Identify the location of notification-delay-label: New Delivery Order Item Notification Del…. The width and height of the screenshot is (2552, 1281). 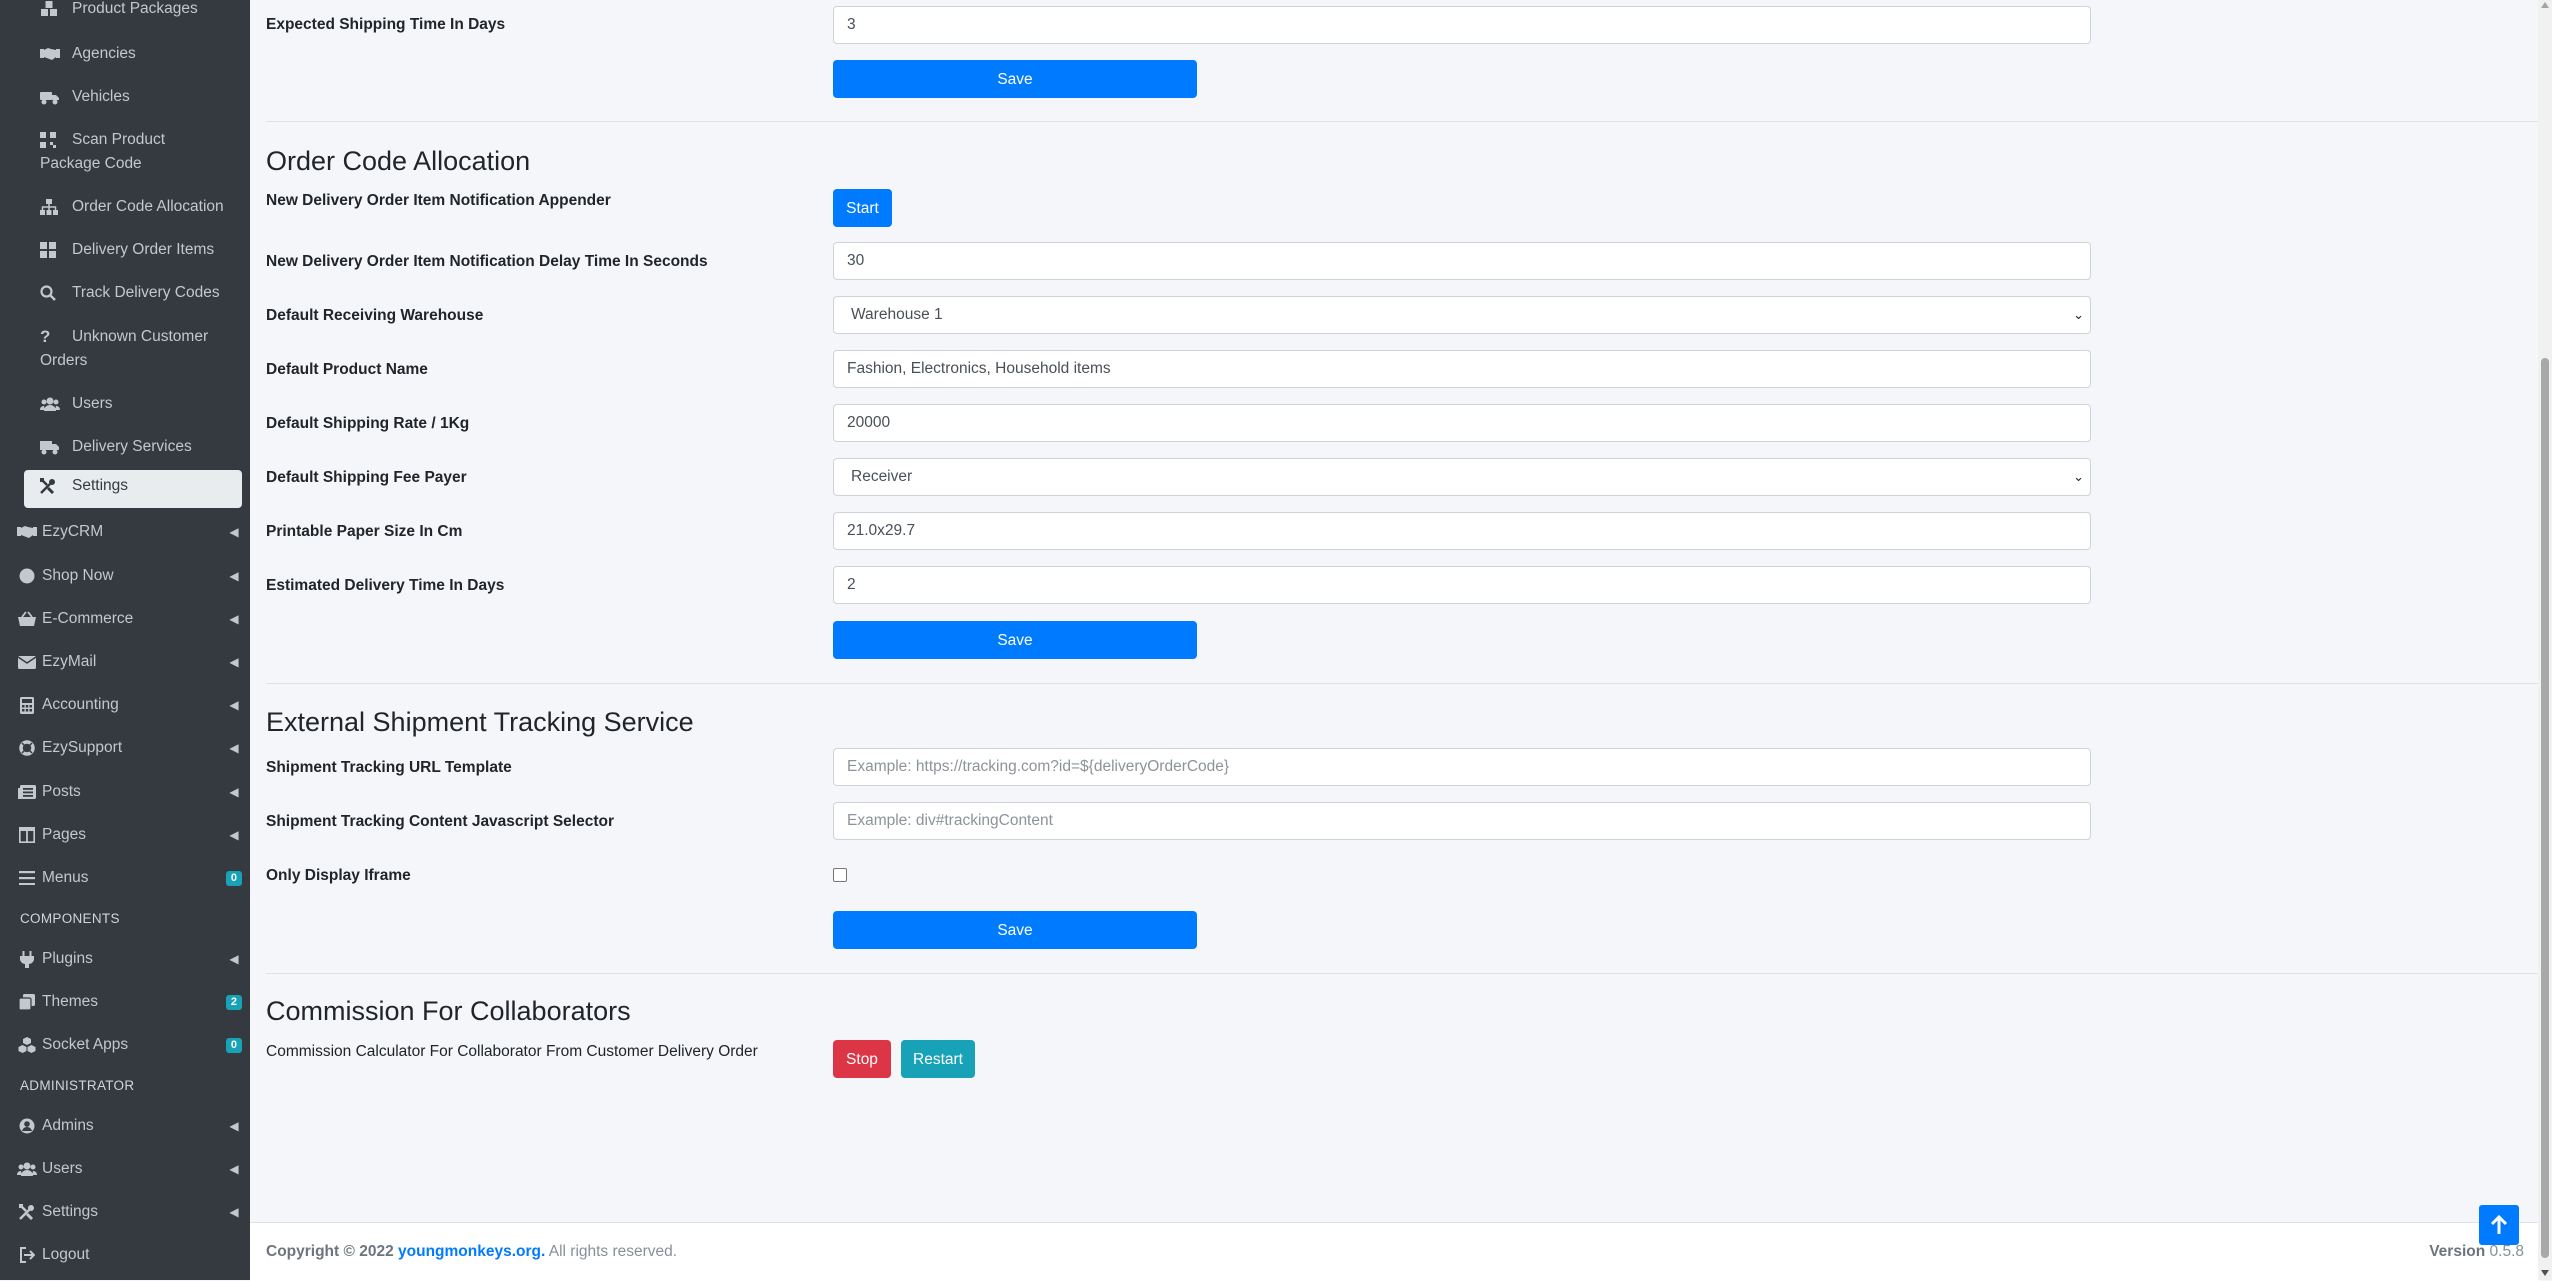
(487, 261).